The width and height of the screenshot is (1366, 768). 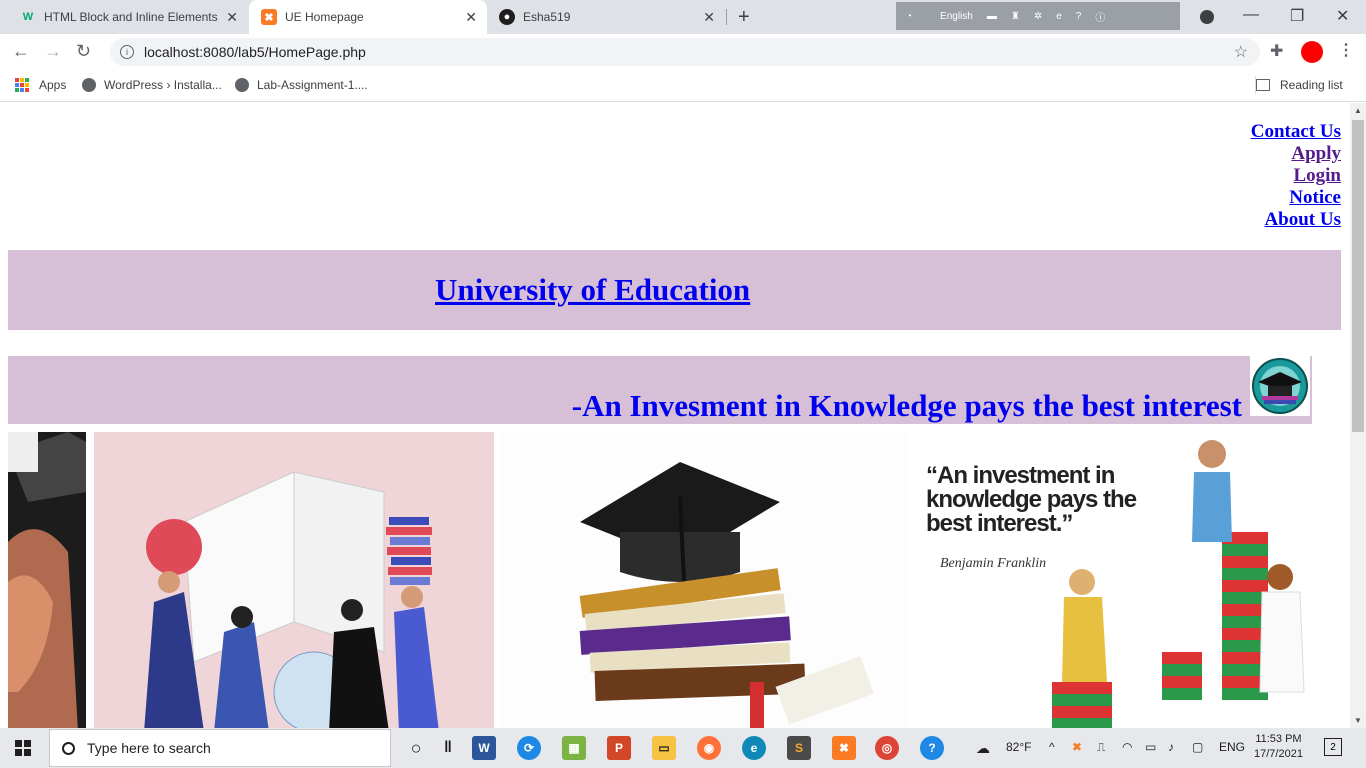 I want to click on reading-list-icon, so click(x=1263, y=85).